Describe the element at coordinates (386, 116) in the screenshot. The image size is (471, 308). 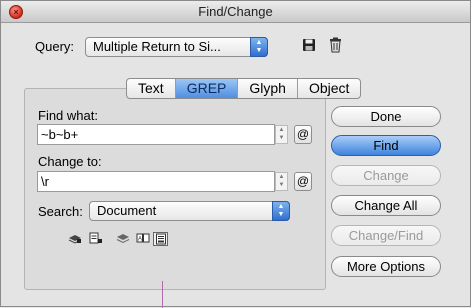
I see `done-button: Done` at that location.